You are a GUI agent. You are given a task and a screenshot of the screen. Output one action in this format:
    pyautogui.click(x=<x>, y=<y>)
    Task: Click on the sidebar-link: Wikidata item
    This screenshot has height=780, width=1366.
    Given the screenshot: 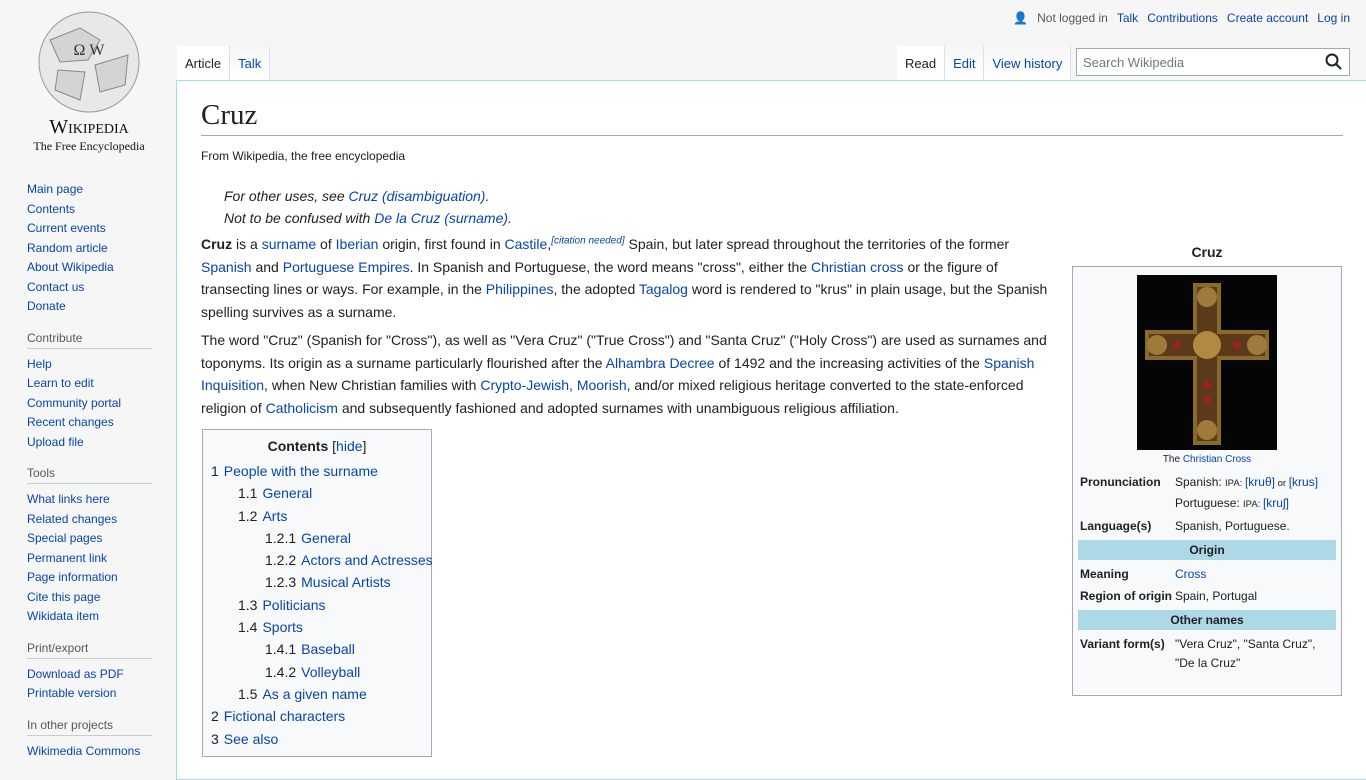 What is the action you would take?
    pyautogui.click(x=63, y=616)
    